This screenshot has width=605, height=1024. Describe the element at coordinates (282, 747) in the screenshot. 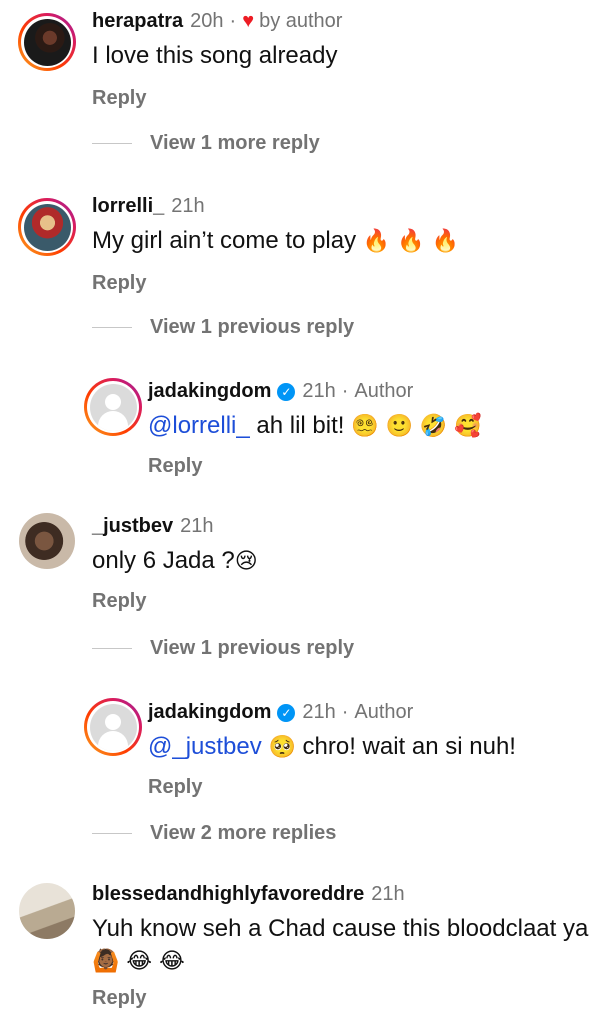

I see `pleading-emoji: 🥺` at that location.